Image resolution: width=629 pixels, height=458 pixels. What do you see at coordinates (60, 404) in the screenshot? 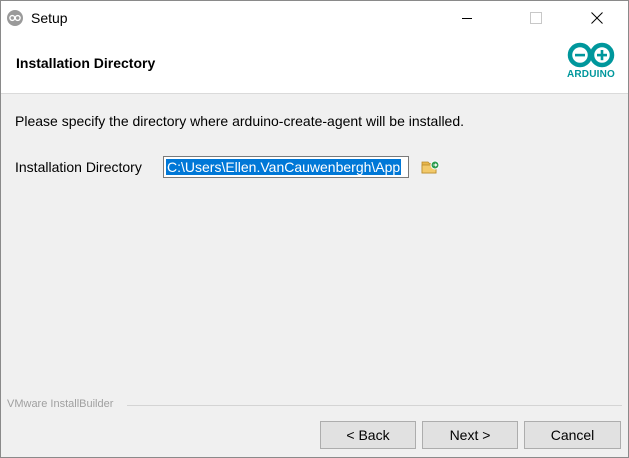
I see `installer-brand: VMware InstallBuilder` at bounding box center [60, 404].